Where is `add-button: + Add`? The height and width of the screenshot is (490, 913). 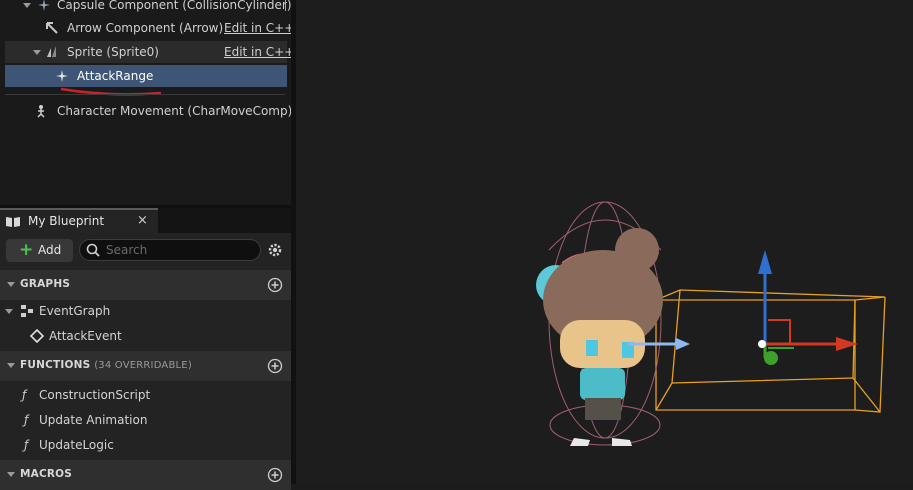
add-button: + Add is located at coordinates (39, 250).